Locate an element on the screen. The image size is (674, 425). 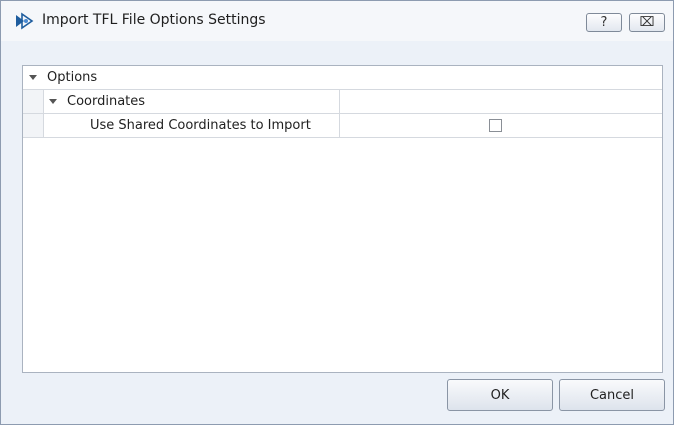
shared-coordinates-label: Use Shared Coordinates to Import is located at coordinates (200, 125).